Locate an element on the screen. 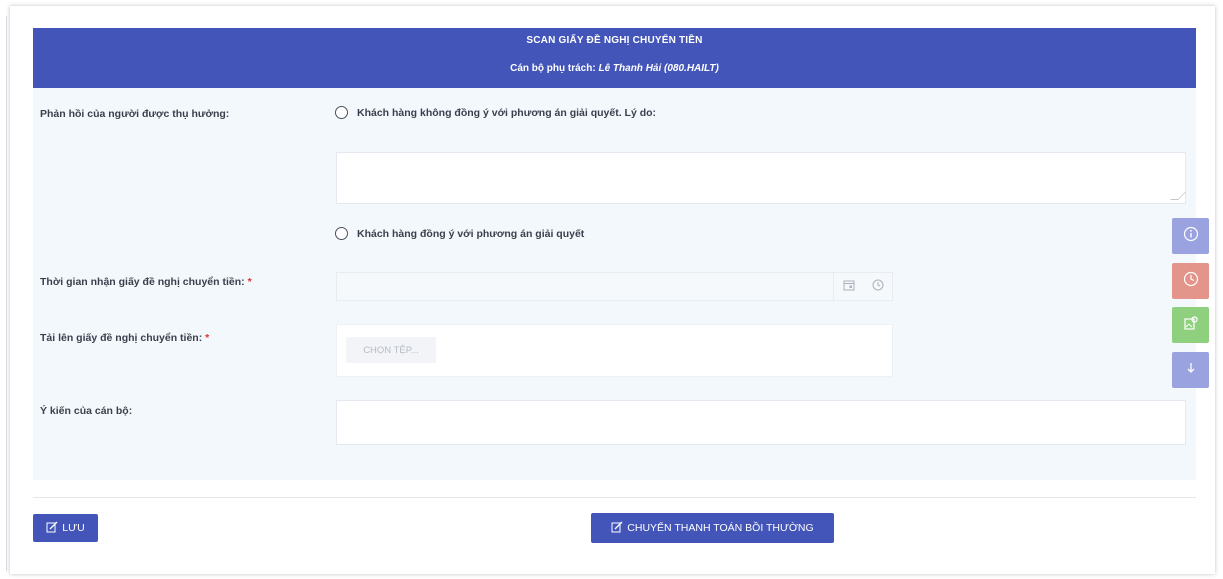  info-icon is located at coordinates (1191, 236).